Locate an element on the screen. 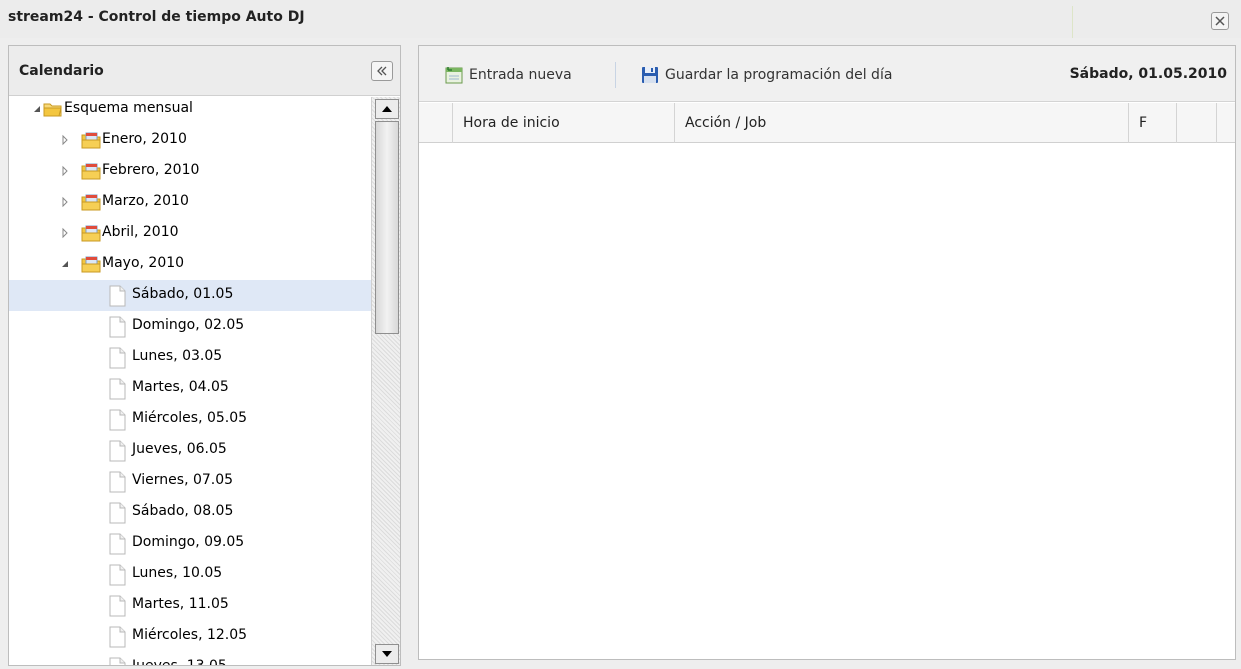 The height and width of the screenshot is (669, 1241). tree-day-item: Martes, 11.05 is located at coordinates (190, 605).